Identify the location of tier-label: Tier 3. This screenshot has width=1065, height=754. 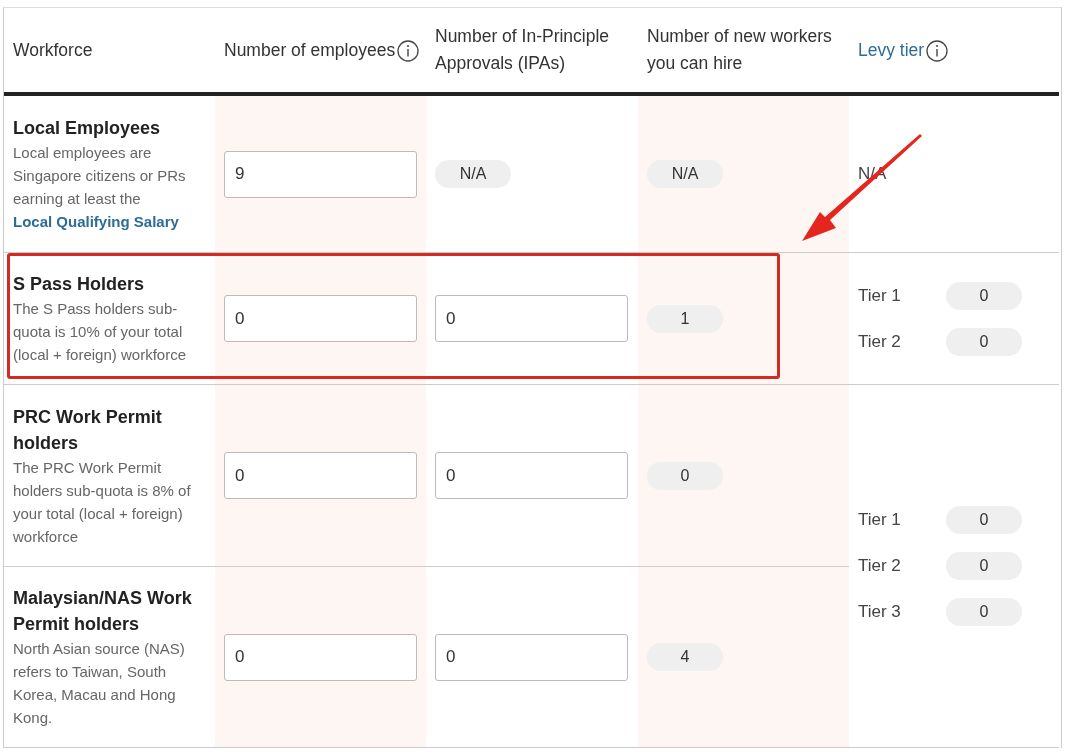
(880, 612).